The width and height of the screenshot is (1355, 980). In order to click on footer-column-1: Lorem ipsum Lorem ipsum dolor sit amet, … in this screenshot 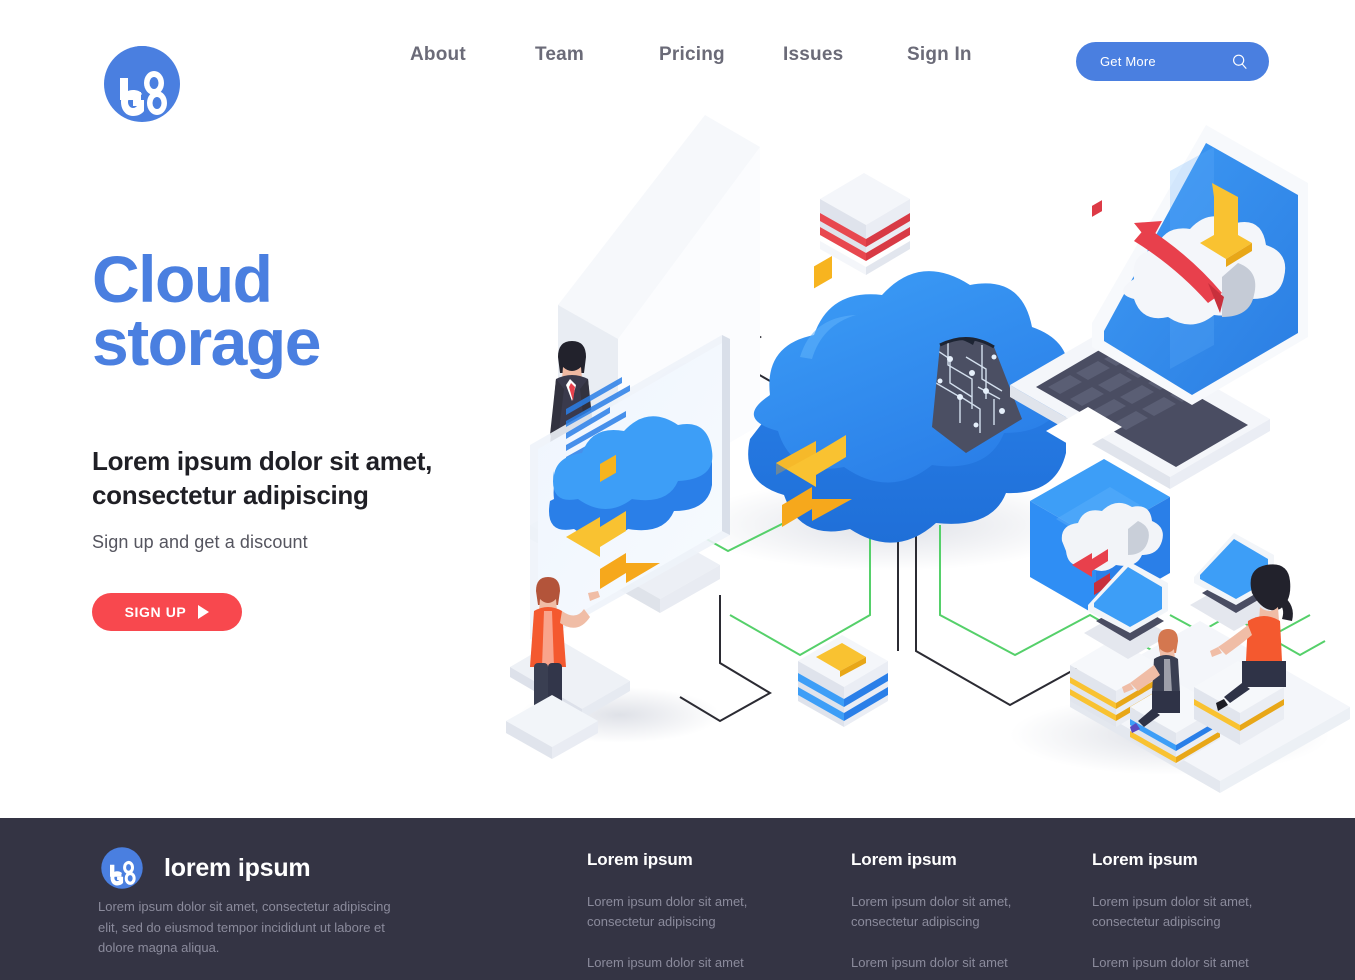, I will do `click(687, 911)`.